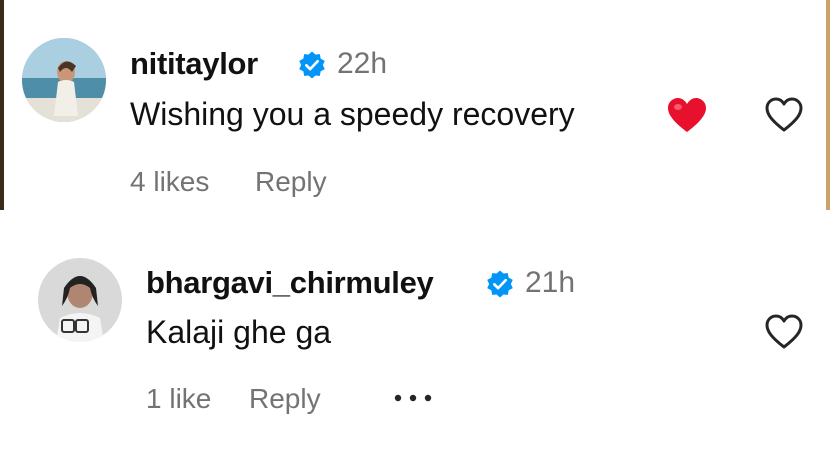  Describe the element at coordinates (687, 115) in the screenshot. I see `red-heart-emoji` at that location.